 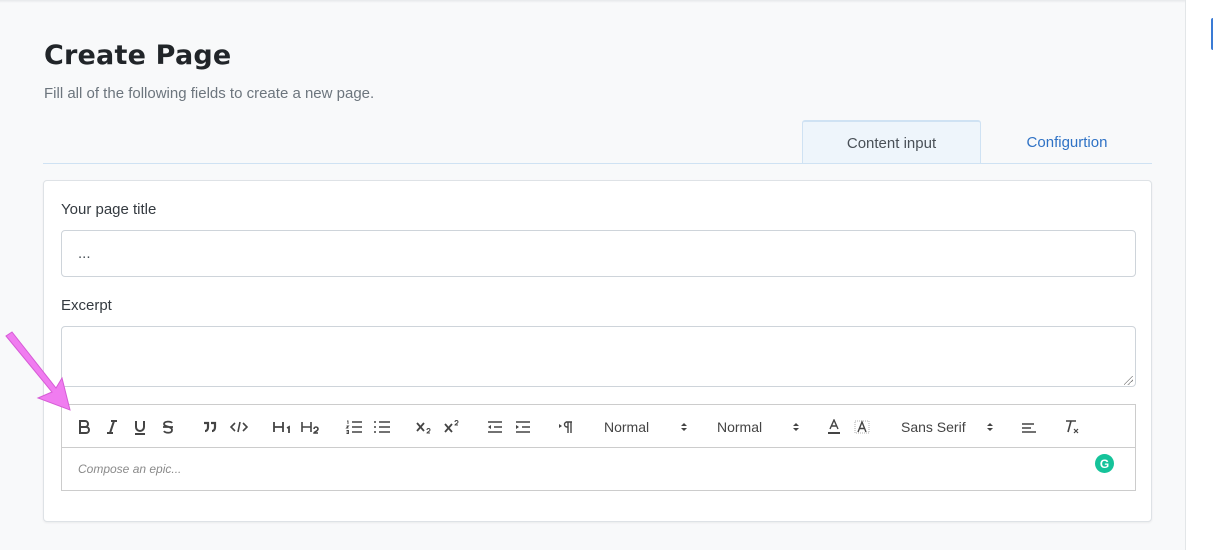 I want to click on annotation-arrow-icon, so click(x=38, y=371).